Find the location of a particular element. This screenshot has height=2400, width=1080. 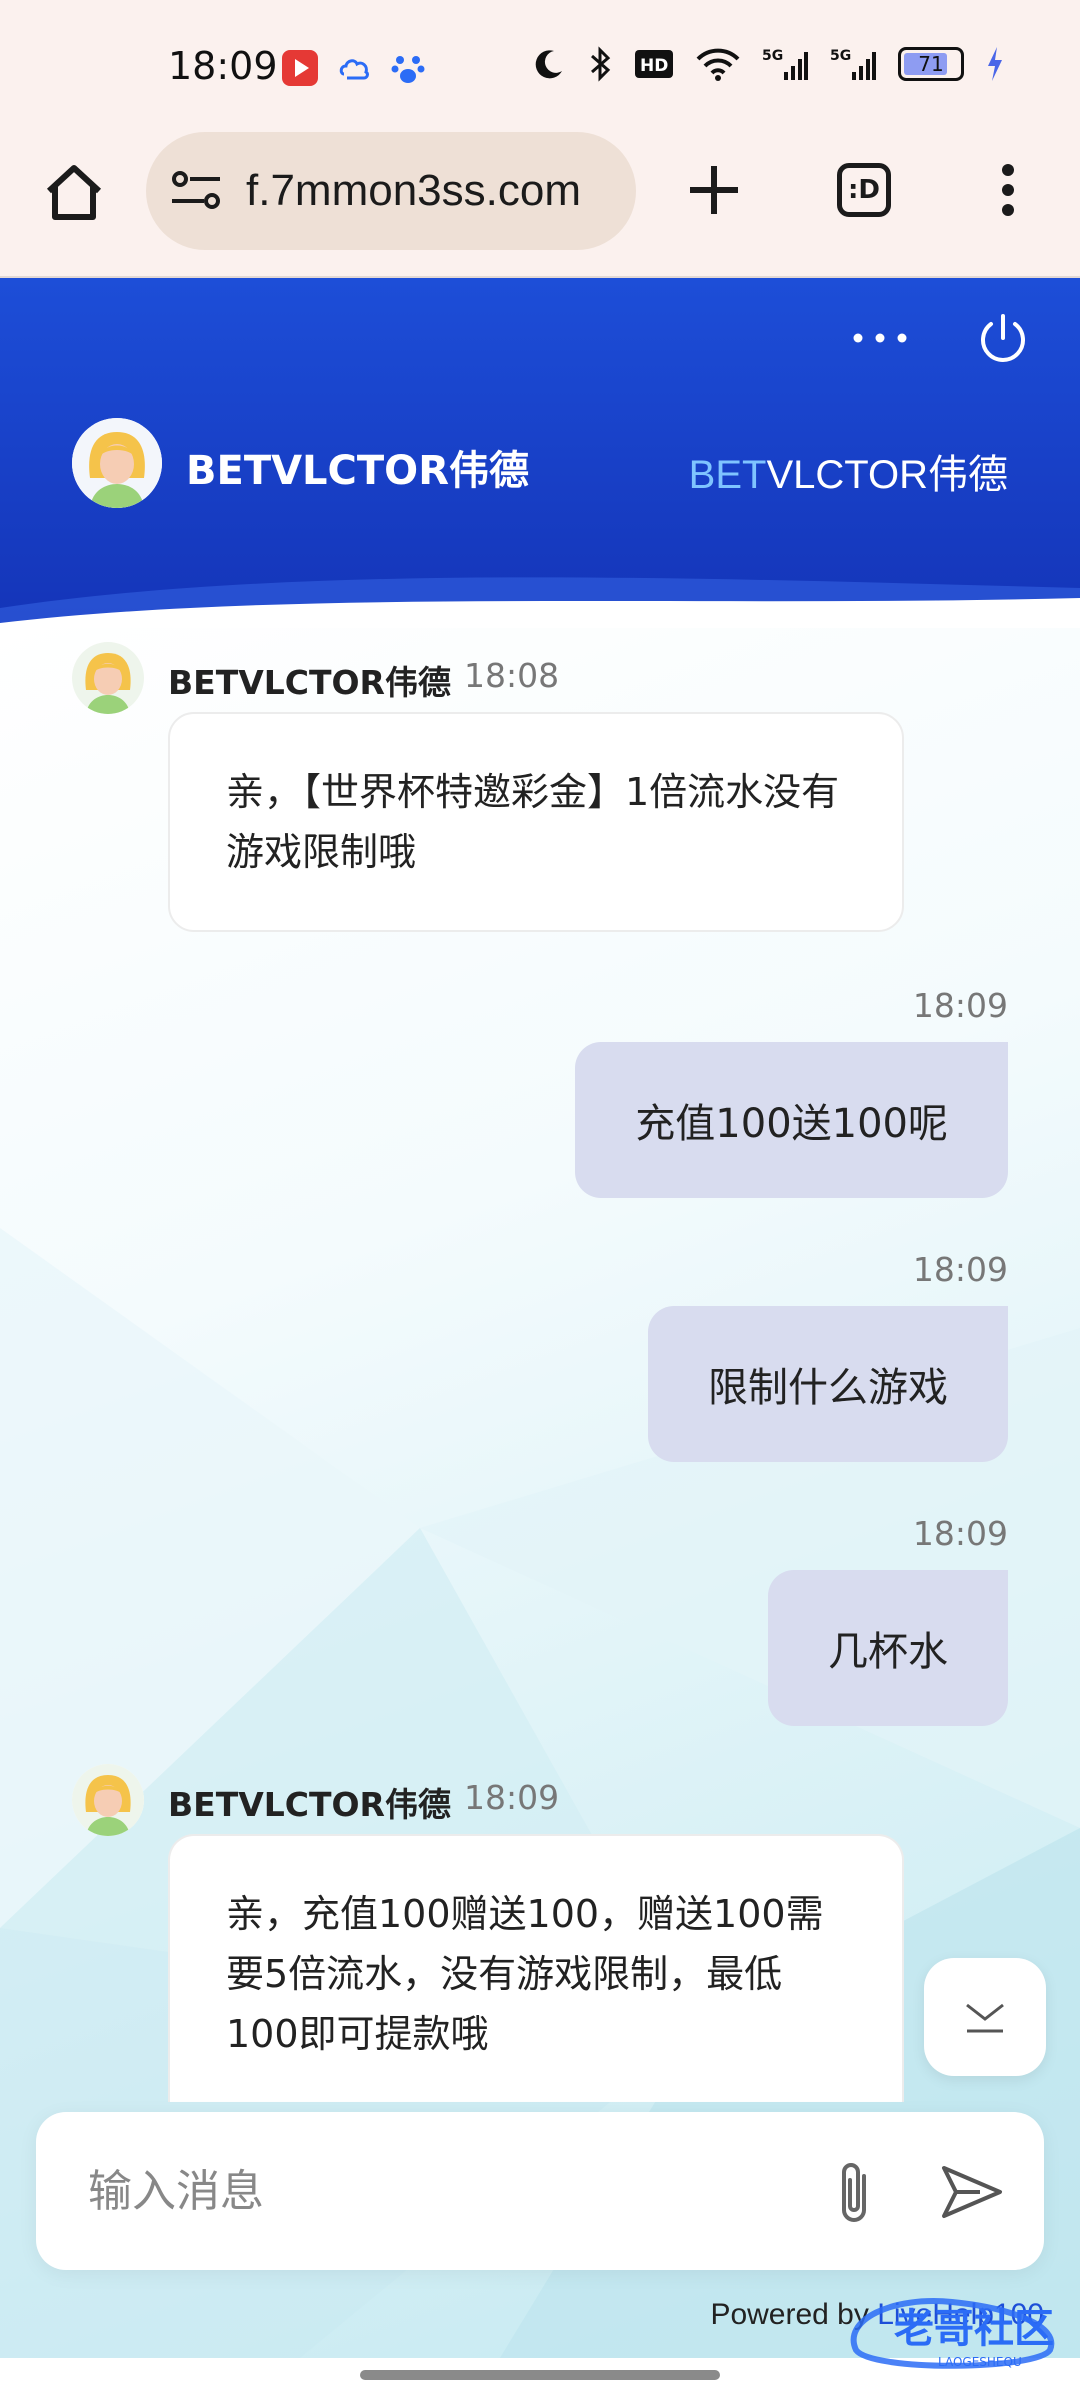

chat-header: BETVLCTOR伟德 BETVLCTOR伟德 is located at coordinates (540, 453).